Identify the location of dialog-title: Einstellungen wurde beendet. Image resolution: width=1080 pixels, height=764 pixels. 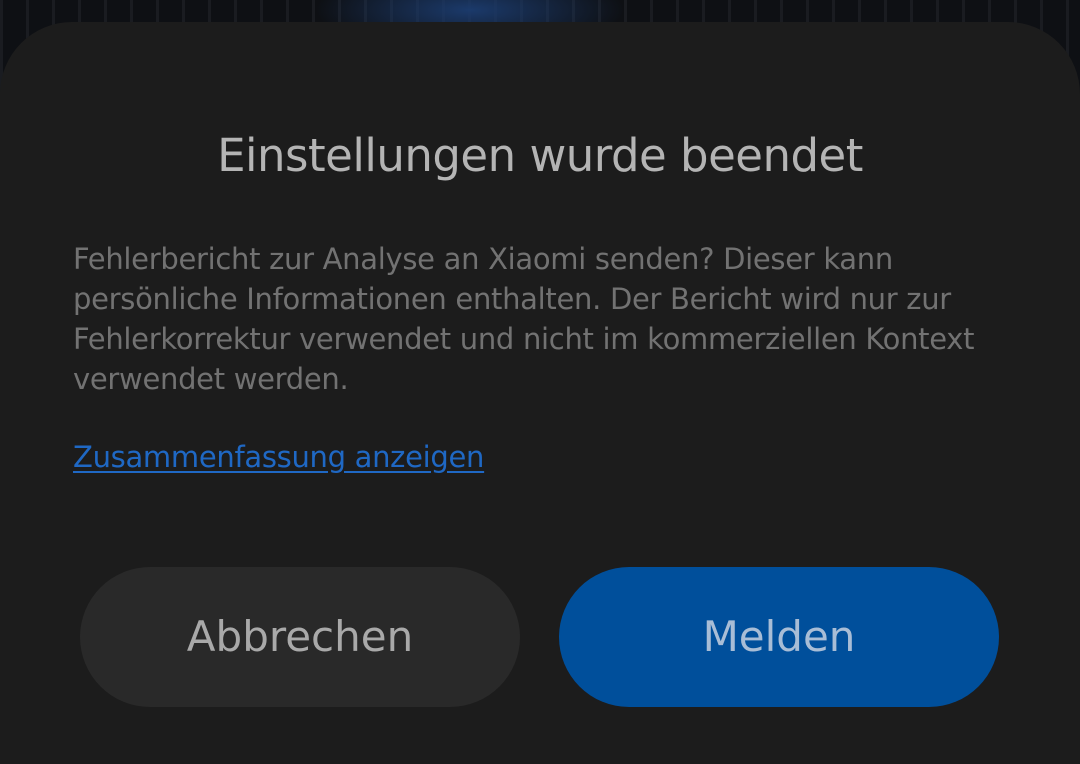
(540, 155).